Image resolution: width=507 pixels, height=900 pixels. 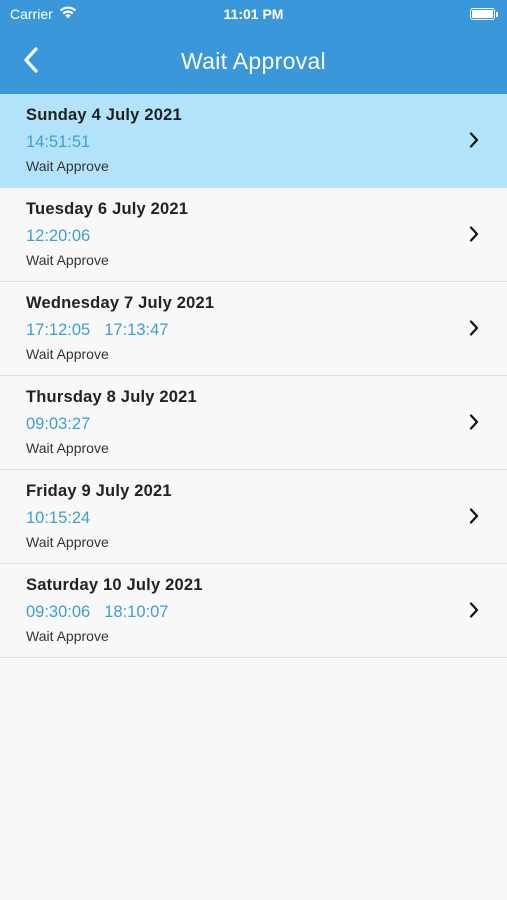 I want to click on item-time: 10:15:24, so click(x=58, y=518).